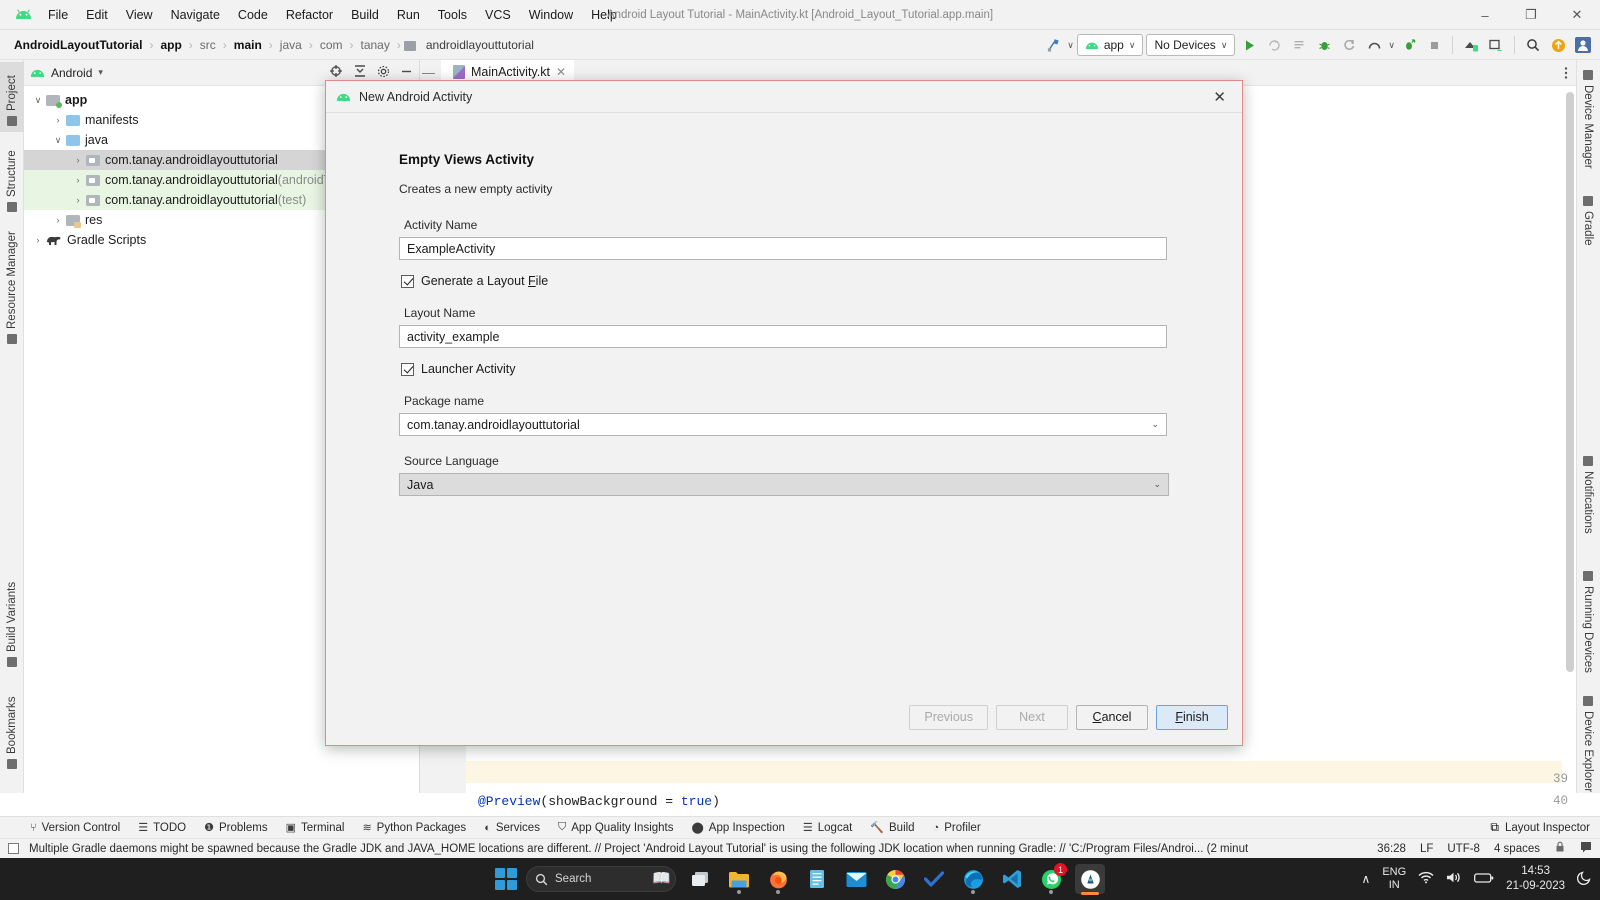  Describe the element at coordinates (817, 879) in the screenshot. I see `notepad-icon` at that location.